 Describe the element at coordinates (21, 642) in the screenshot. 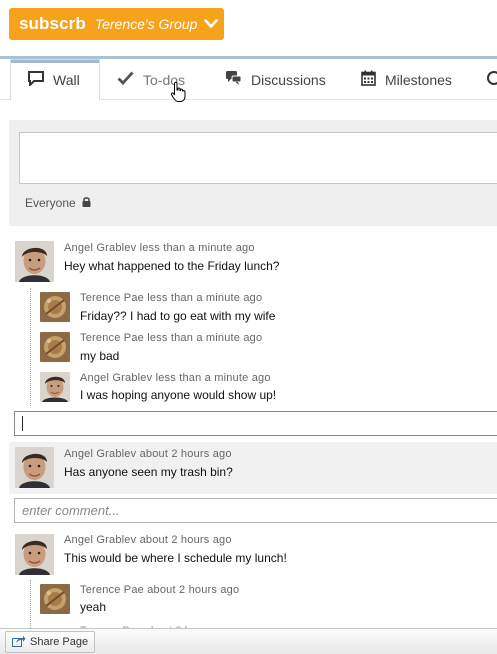

I see `share-icon` at that location.